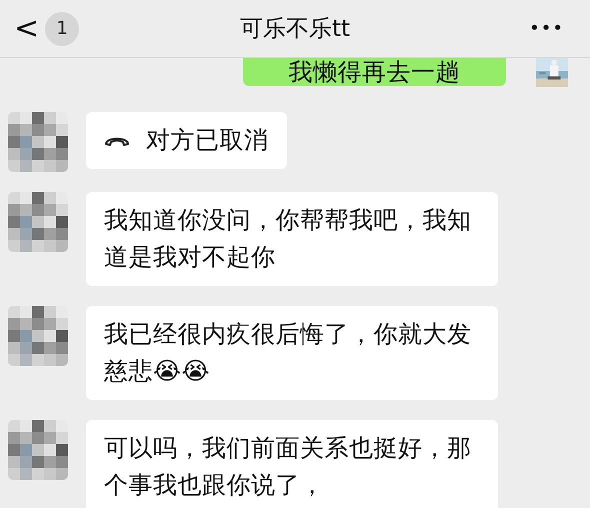 The height and width of the screenshot is (508, 590). Describe the element at coordinates (546, 28) in the screenshot. I see `more-button: •••` at that location.